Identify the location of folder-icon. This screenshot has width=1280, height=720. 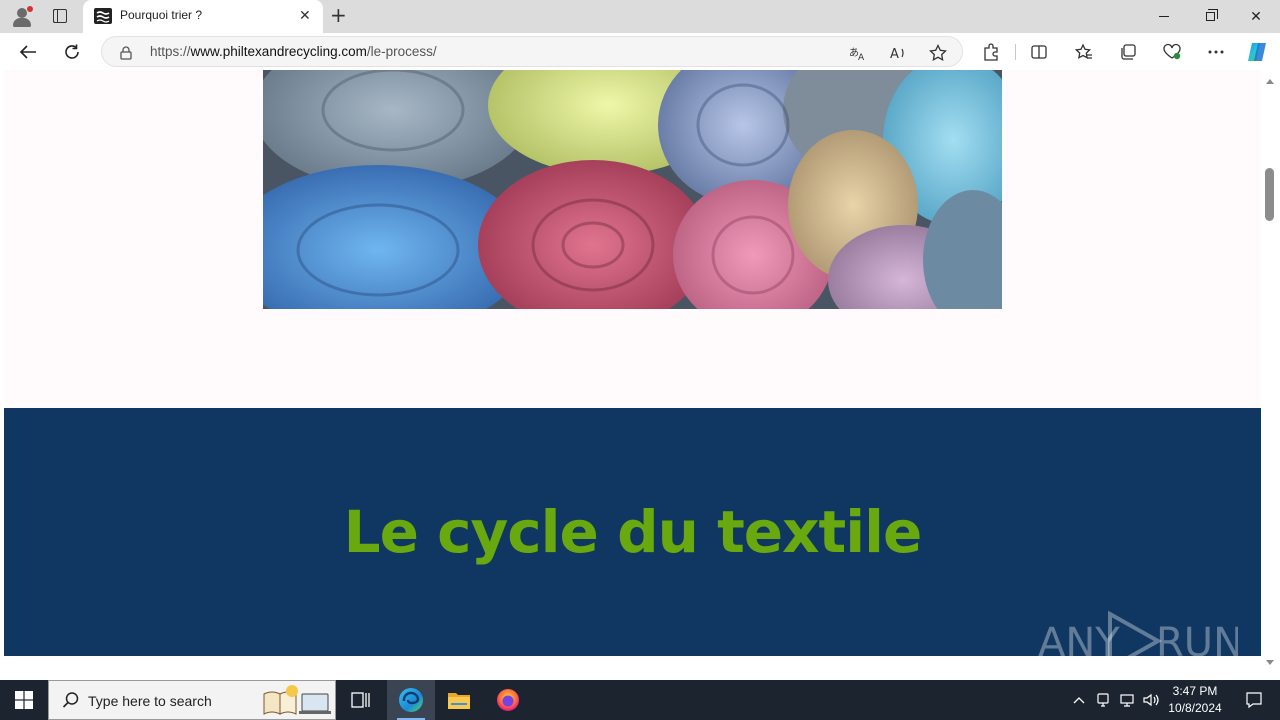
(459, 701).